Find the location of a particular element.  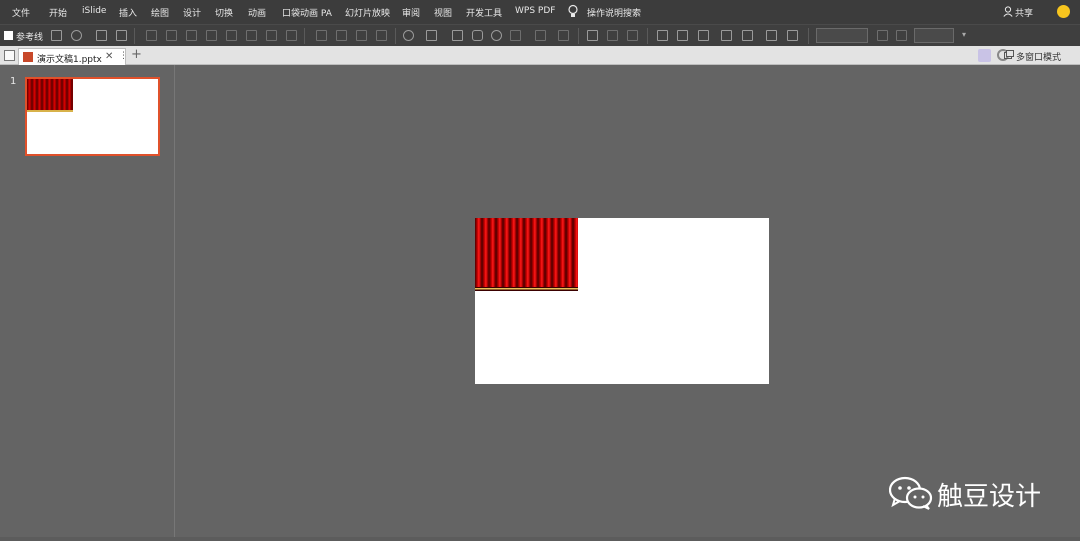

eyedropper-line-icon is located at coordinates (792, 35).